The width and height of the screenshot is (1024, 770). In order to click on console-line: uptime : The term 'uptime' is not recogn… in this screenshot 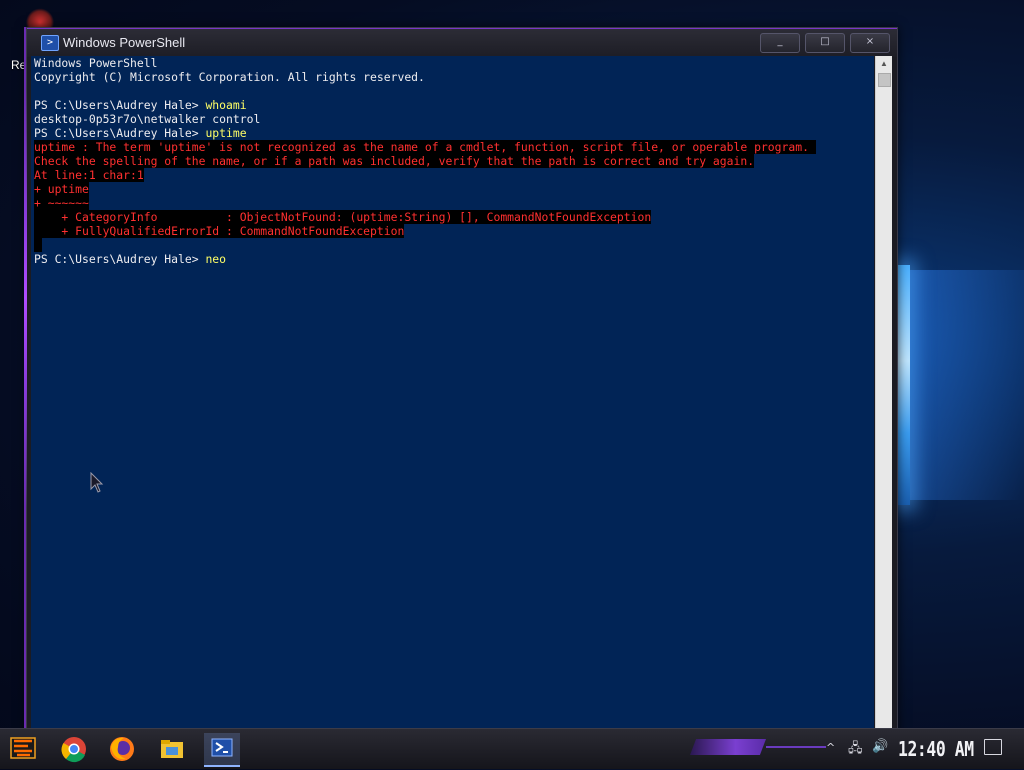, I will do `click(425, 147)`.